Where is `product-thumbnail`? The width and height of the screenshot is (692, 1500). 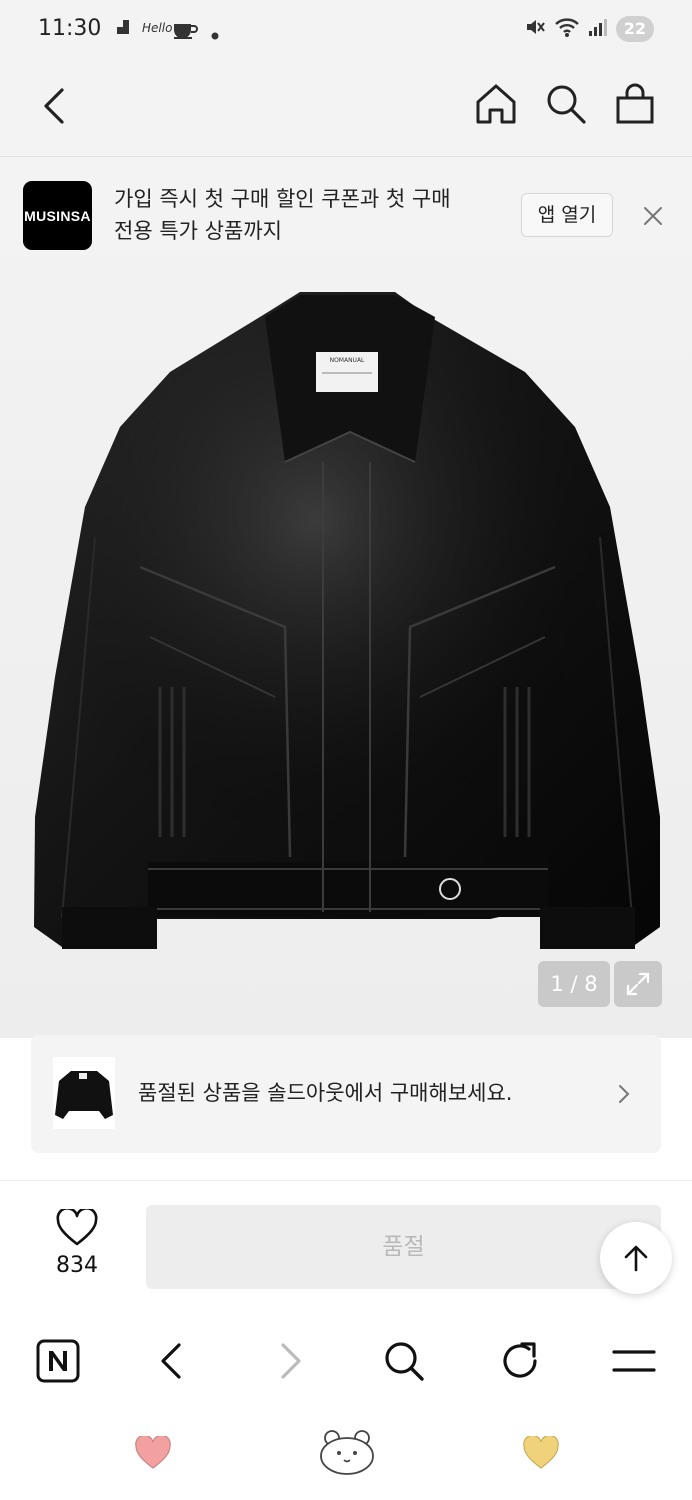 product-thumbnail is located at coordinates (84, 1093).